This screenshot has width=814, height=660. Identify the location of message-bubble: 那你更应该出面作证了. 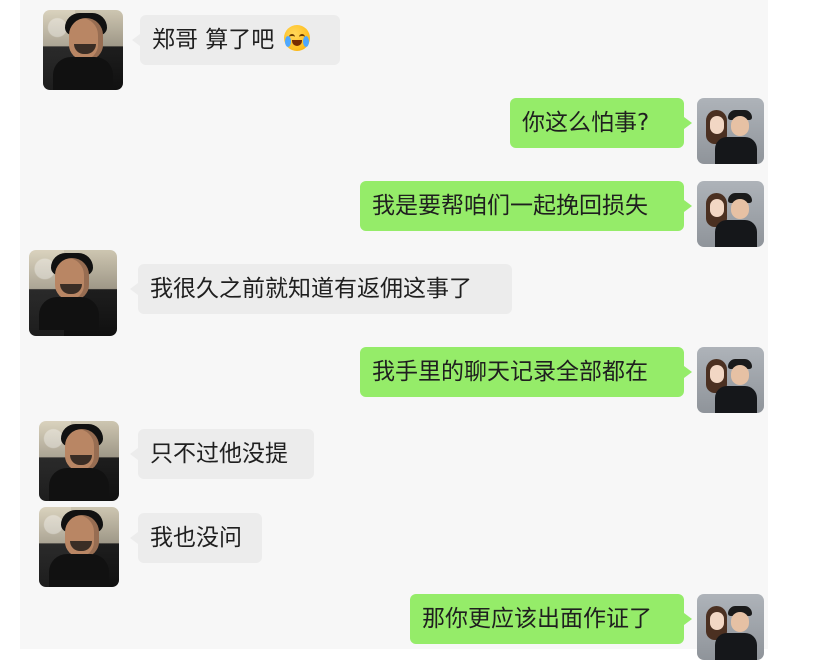
(551, 619).